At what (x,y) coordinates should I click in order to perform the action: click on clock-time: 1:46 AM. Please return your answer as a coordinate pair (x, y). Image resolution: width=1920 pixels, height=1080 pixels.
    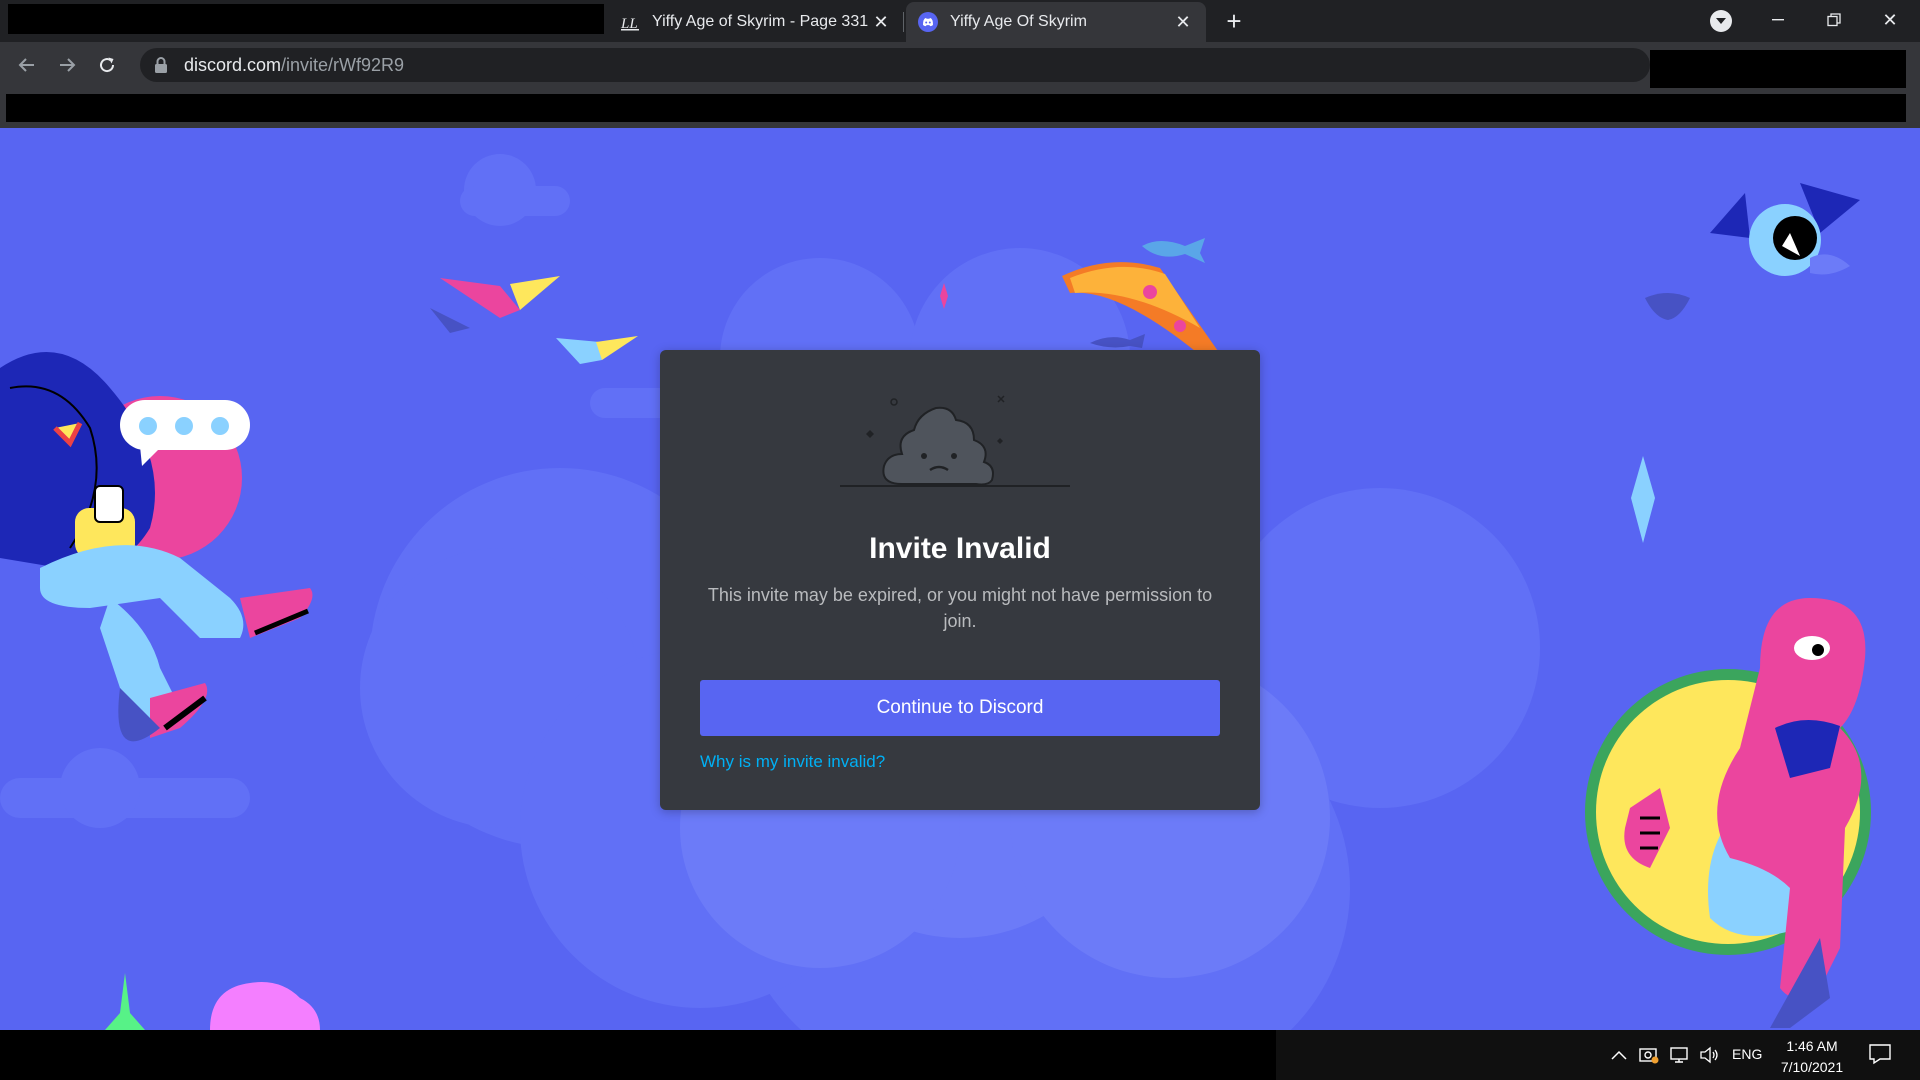
    Looking at the image, I should click on (1812, 1046).